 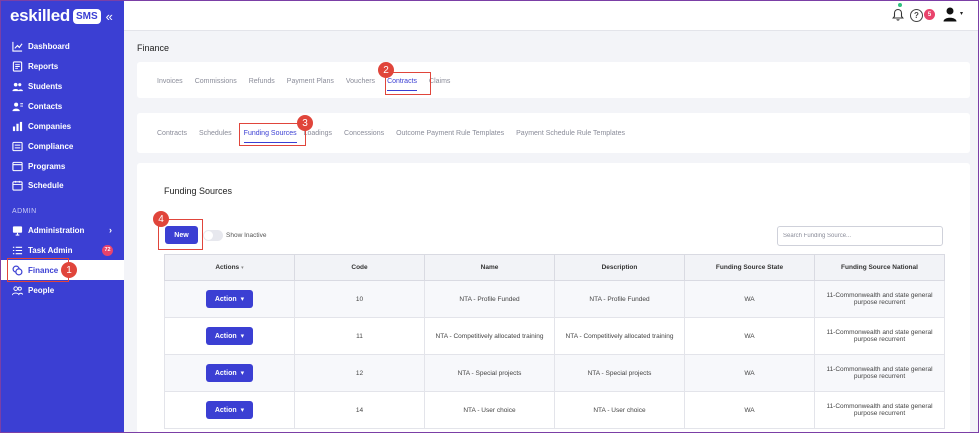 What do you see at coordinates (51, 146) in the screenshot?
I see `sidebar-item-label: Compliance` at bounding box center [51, 146].